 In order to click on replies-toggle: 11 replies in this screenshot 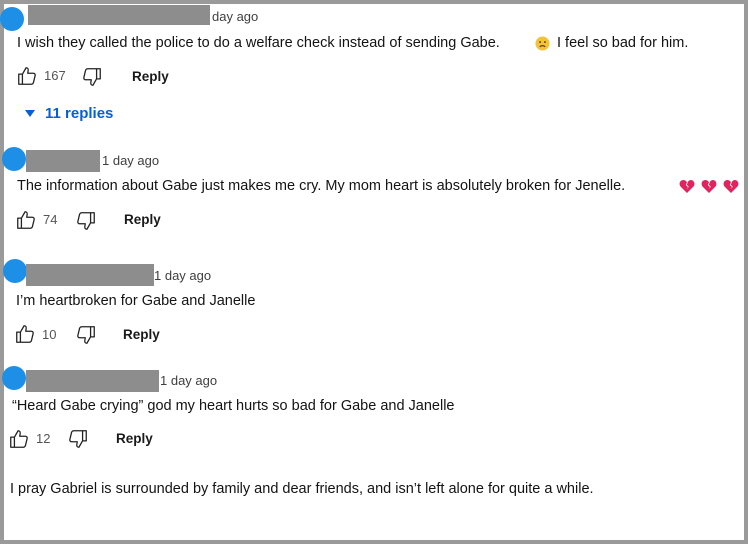, I will do `click(69, 113)`.